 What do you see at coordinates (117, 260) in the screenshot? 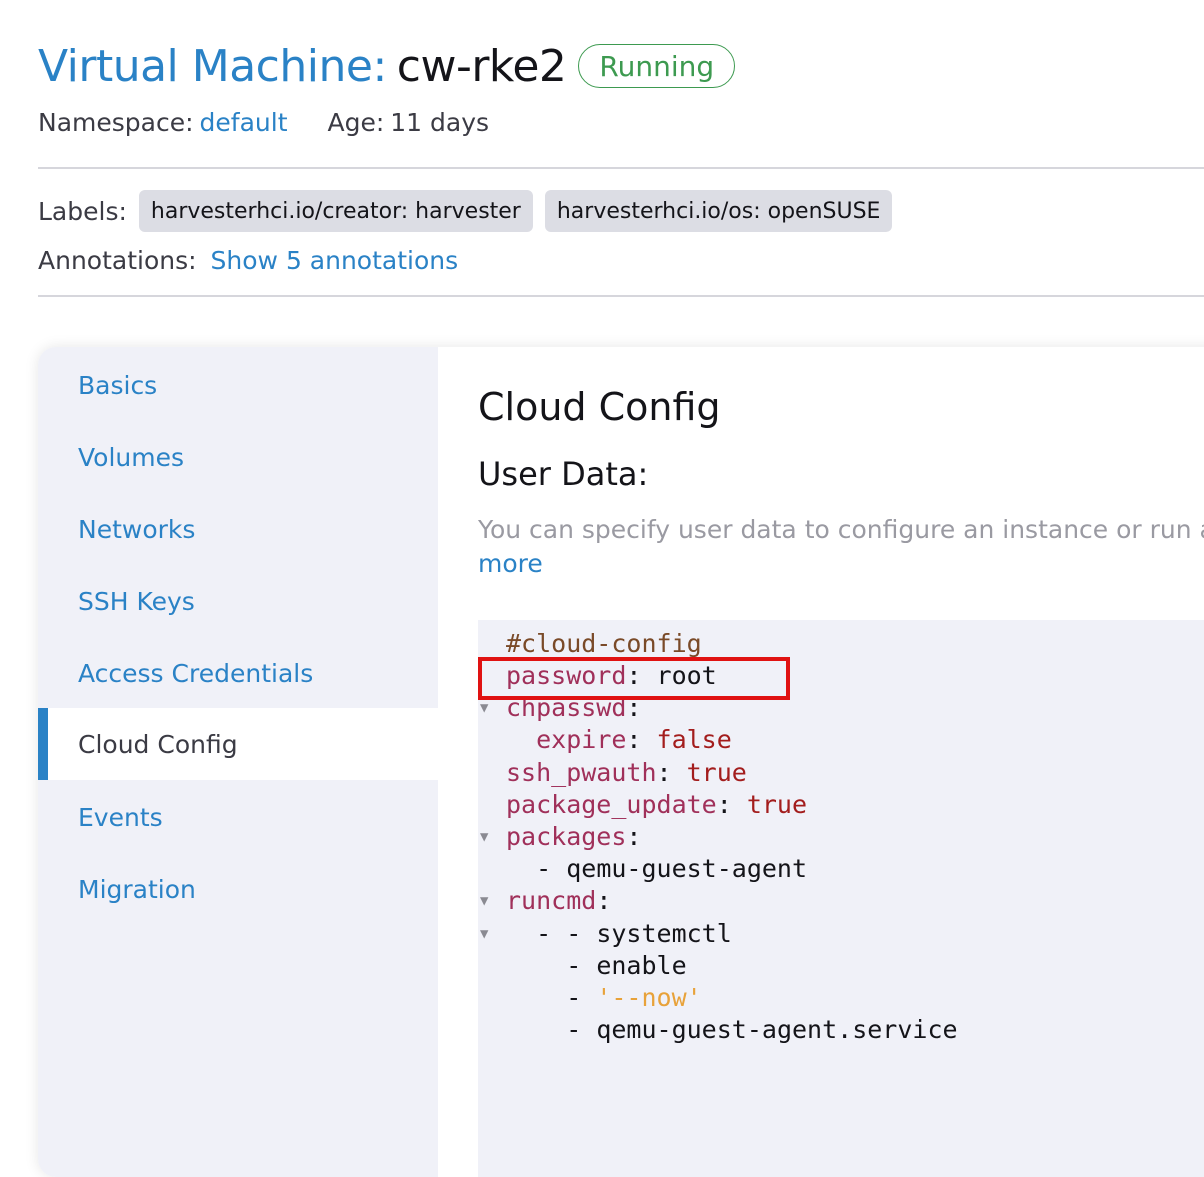
I see `annotations-label: Annotations:` at bounding box center [117, 260].